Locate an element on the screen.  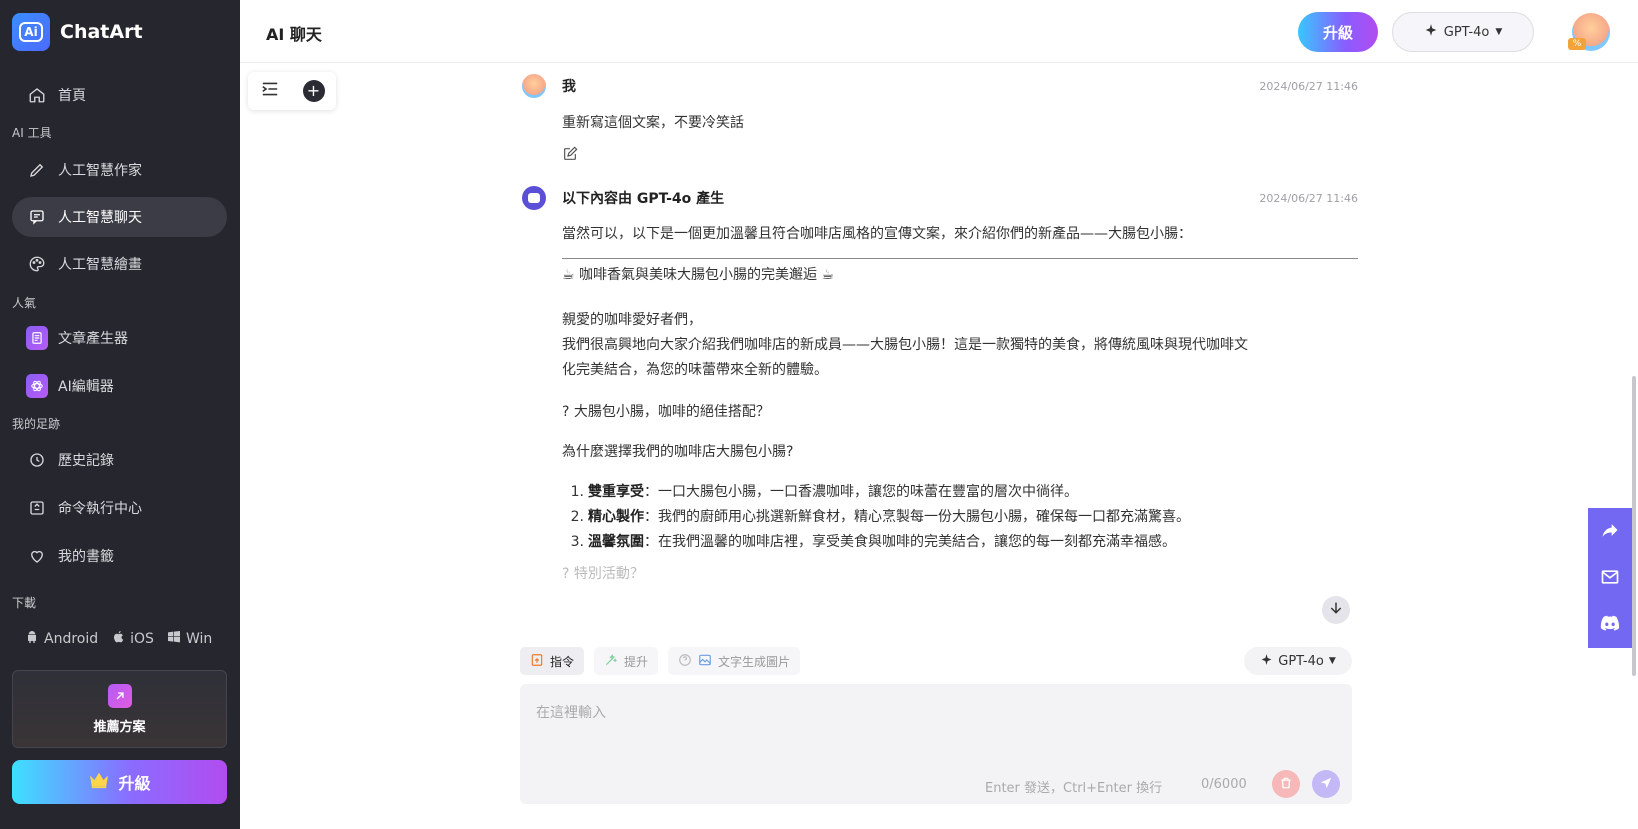
sidebar-item-ai-writer: 人工智慧作家 is located at coordinates (119, 170).